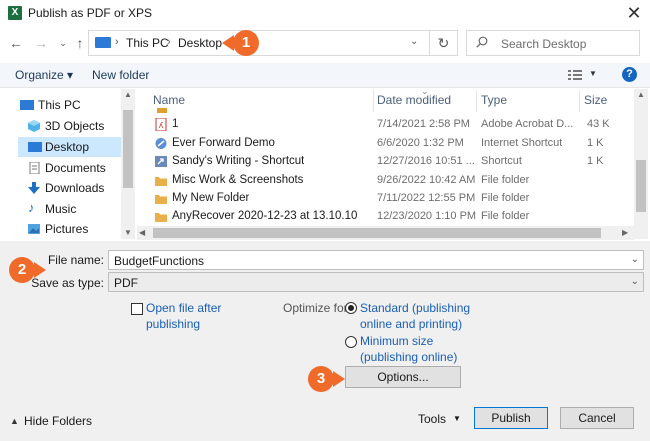  What do you see at coordinates (634, 13) in the screenshot?
I see `close-icon: ✕` at bounding box center [634, 13].